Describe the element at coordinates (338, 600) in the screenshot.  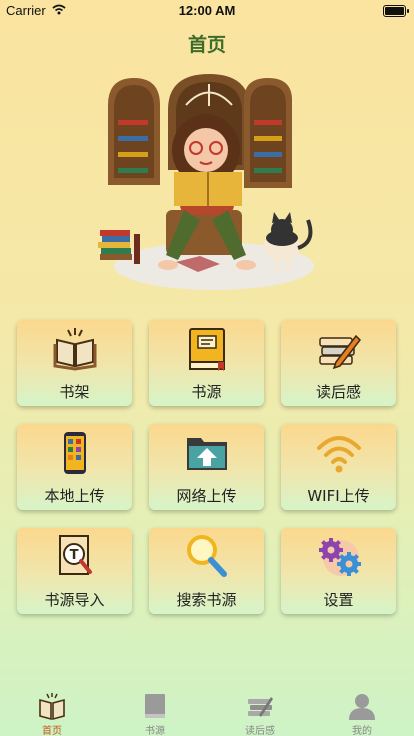
I see `menu-item-label: 设置` at that location.